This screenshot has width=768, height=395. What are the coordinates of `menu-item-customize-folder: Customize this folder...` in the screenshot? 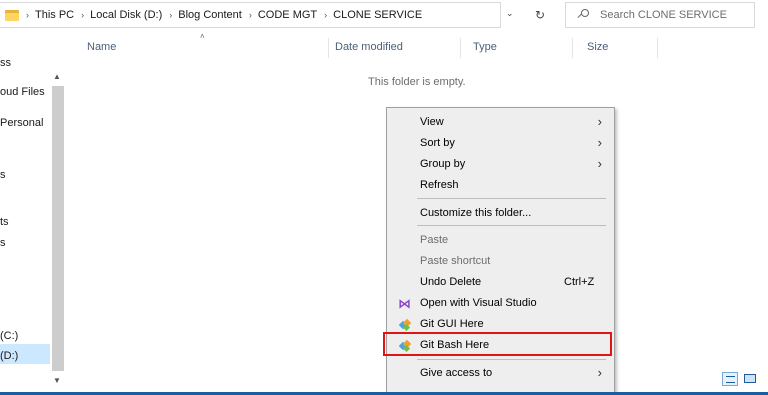 It's located at (500, 213).